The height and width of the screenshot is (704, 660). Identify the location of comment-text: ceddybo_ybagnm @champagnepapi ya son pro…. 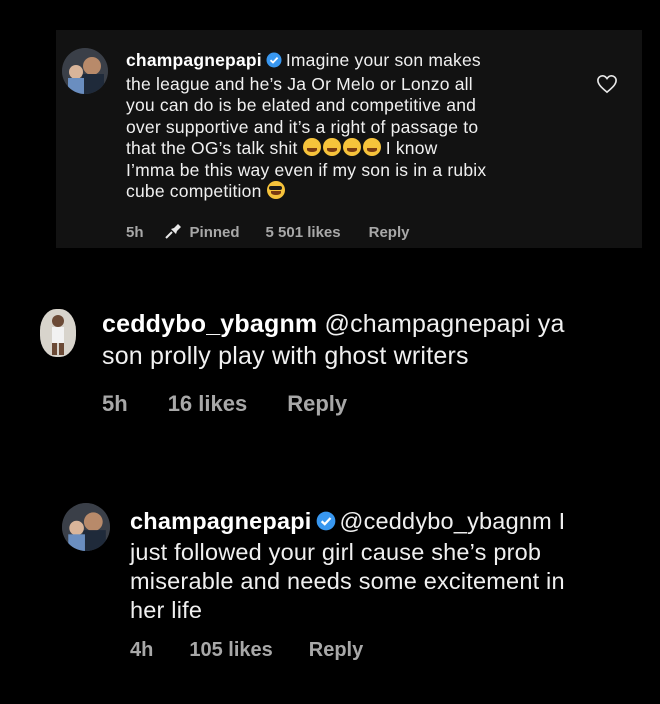
(333, 340).